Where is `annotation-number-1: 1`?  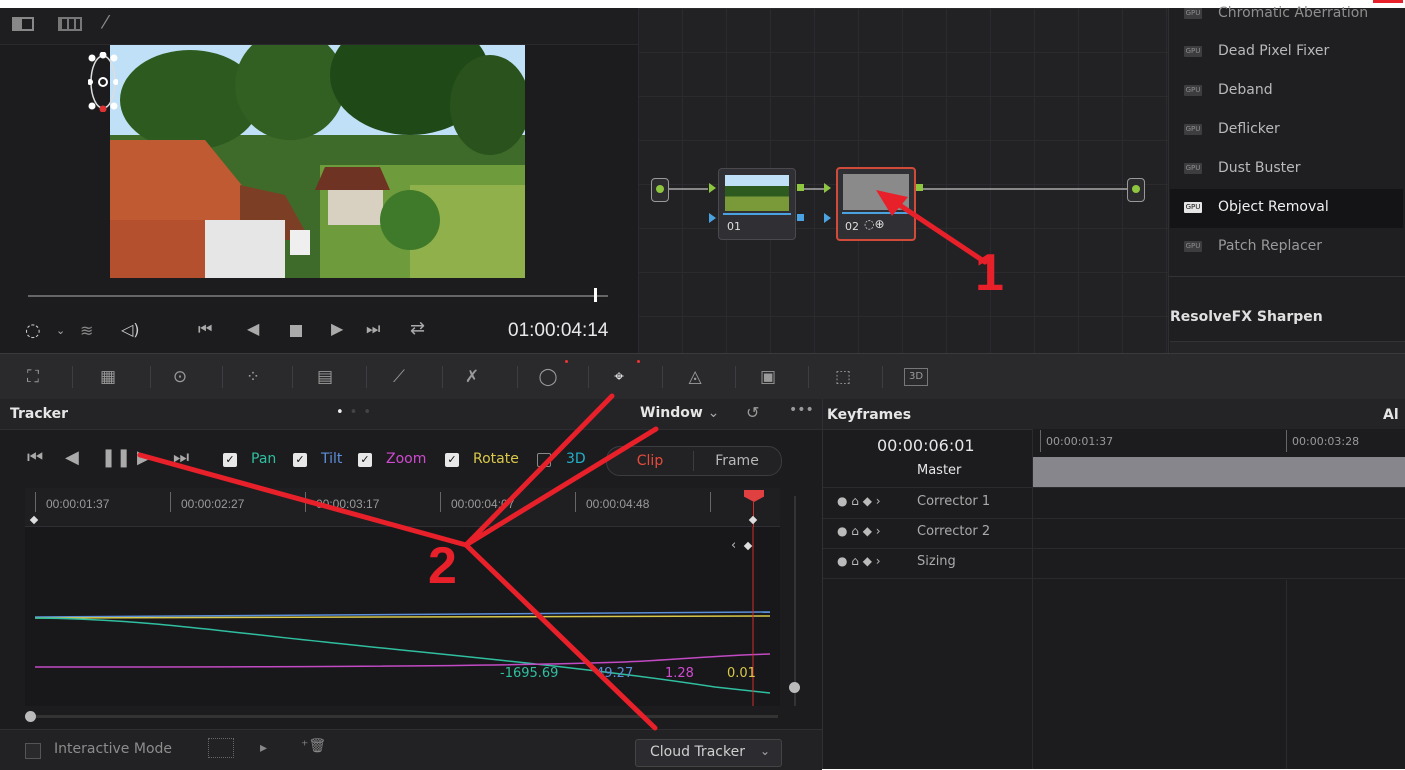 annotation-number-1: 1 is located at coordinates (989, 273).